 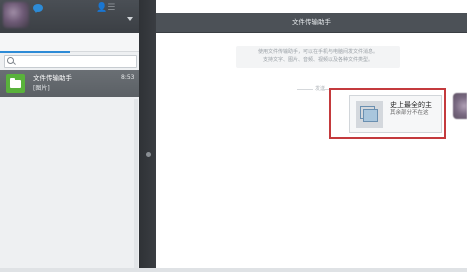 What do you see at coordinates (460, 106) in the screenshot?
I see `contact-avatar` at bounding box center [460, 106].